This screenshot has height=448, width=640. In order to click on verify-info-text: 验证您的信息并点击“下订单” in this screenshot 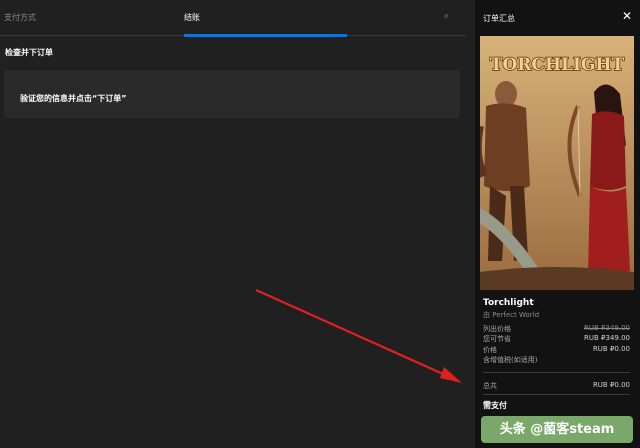, I will do `click(73, 98)`.